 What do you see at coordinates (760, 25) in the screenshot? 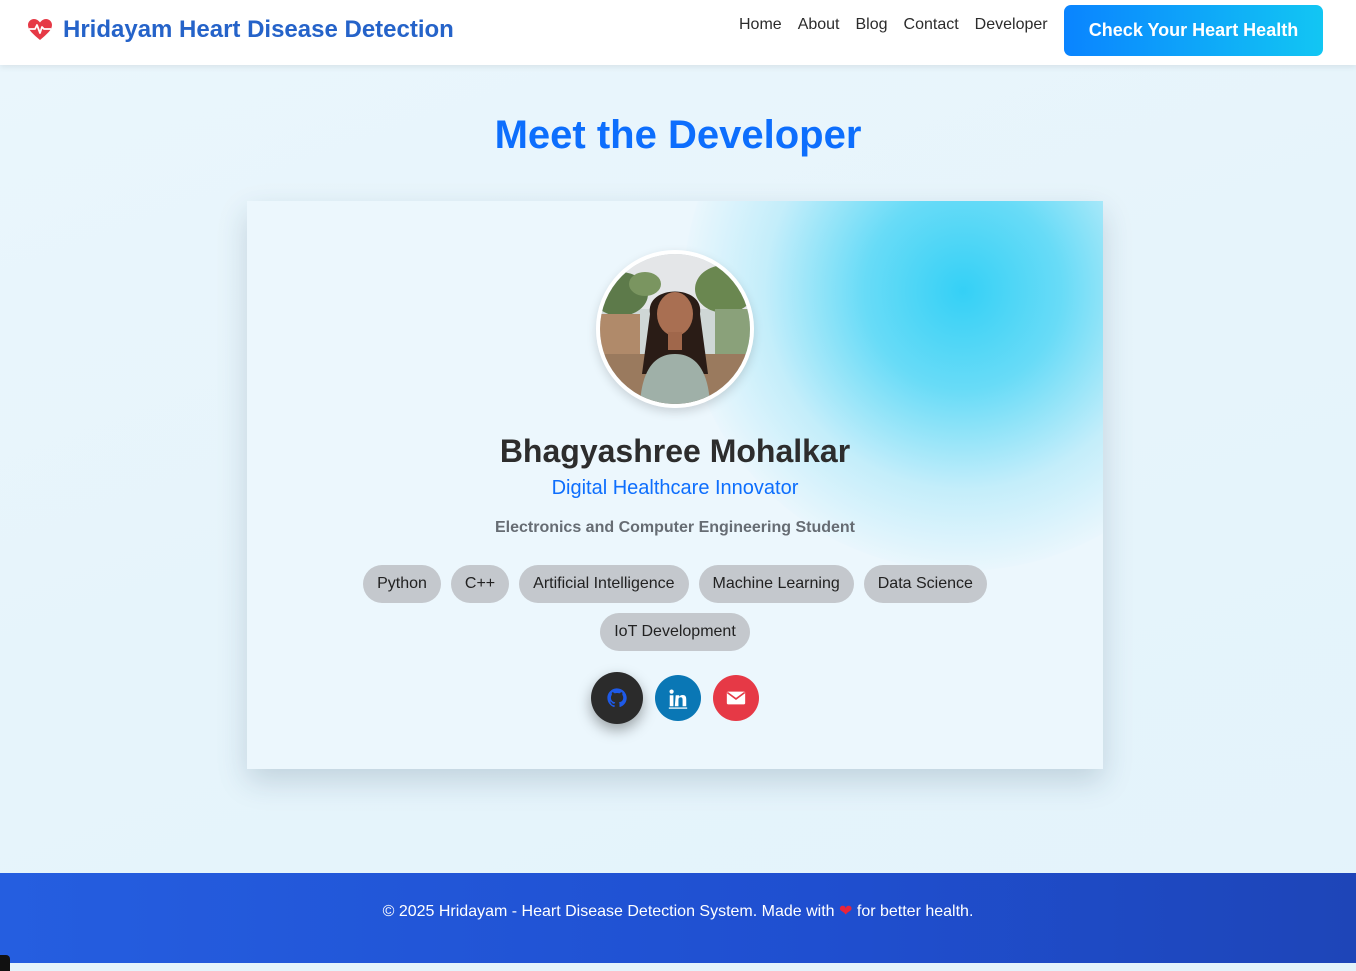
I see `nav-home: Home` at bounding box center [760, 25].